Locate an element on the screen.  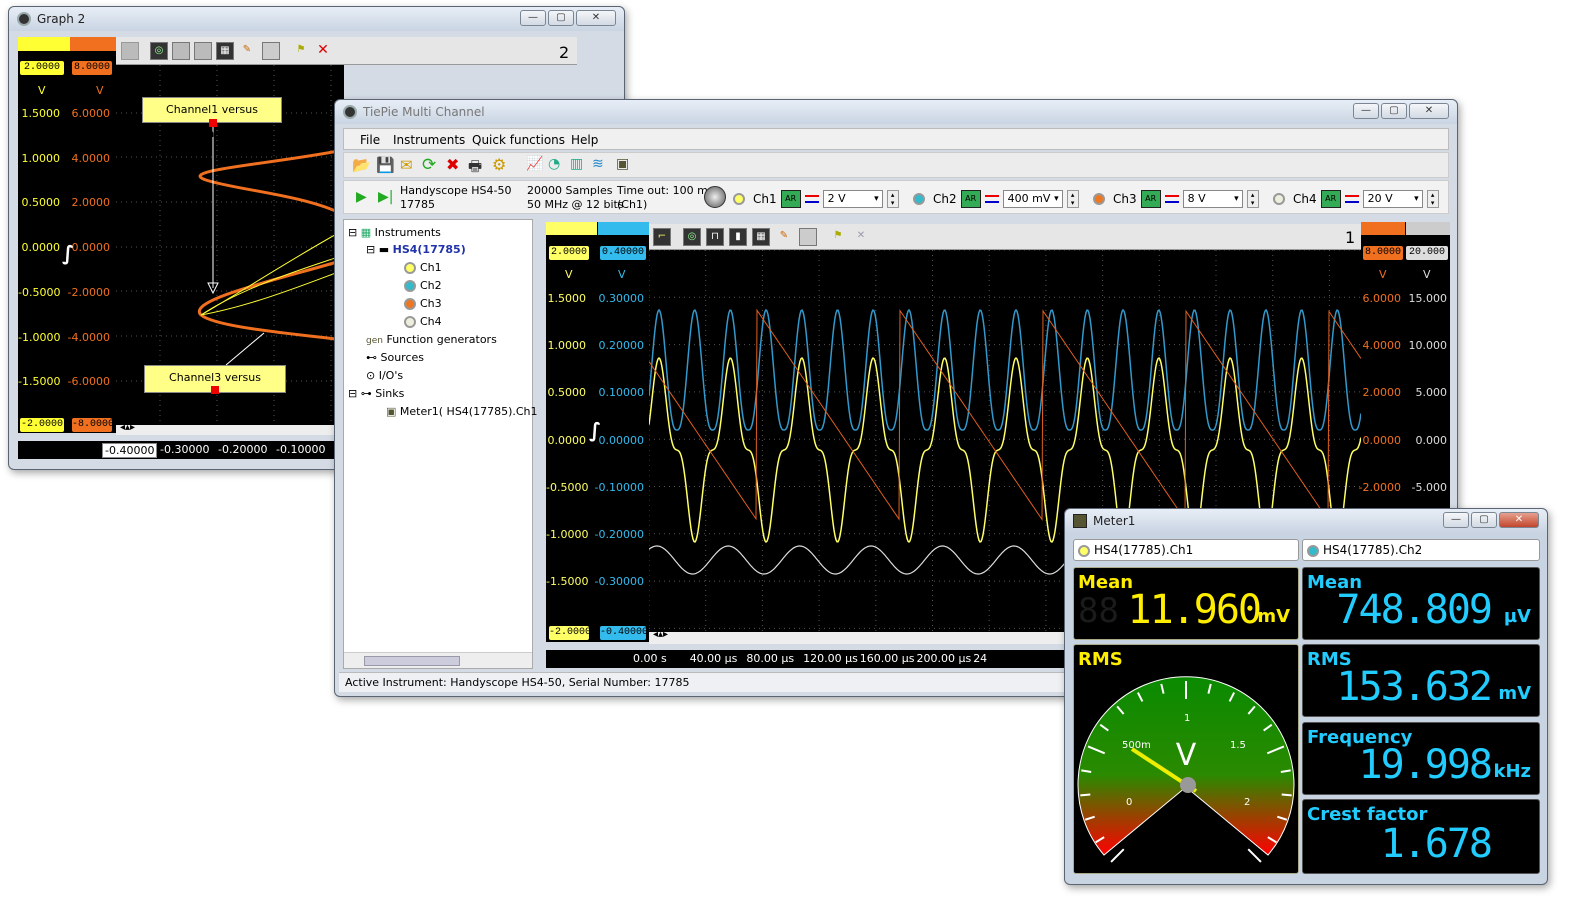
channel-2-range-select: 400 mV is located at coordinates (1032, 199).